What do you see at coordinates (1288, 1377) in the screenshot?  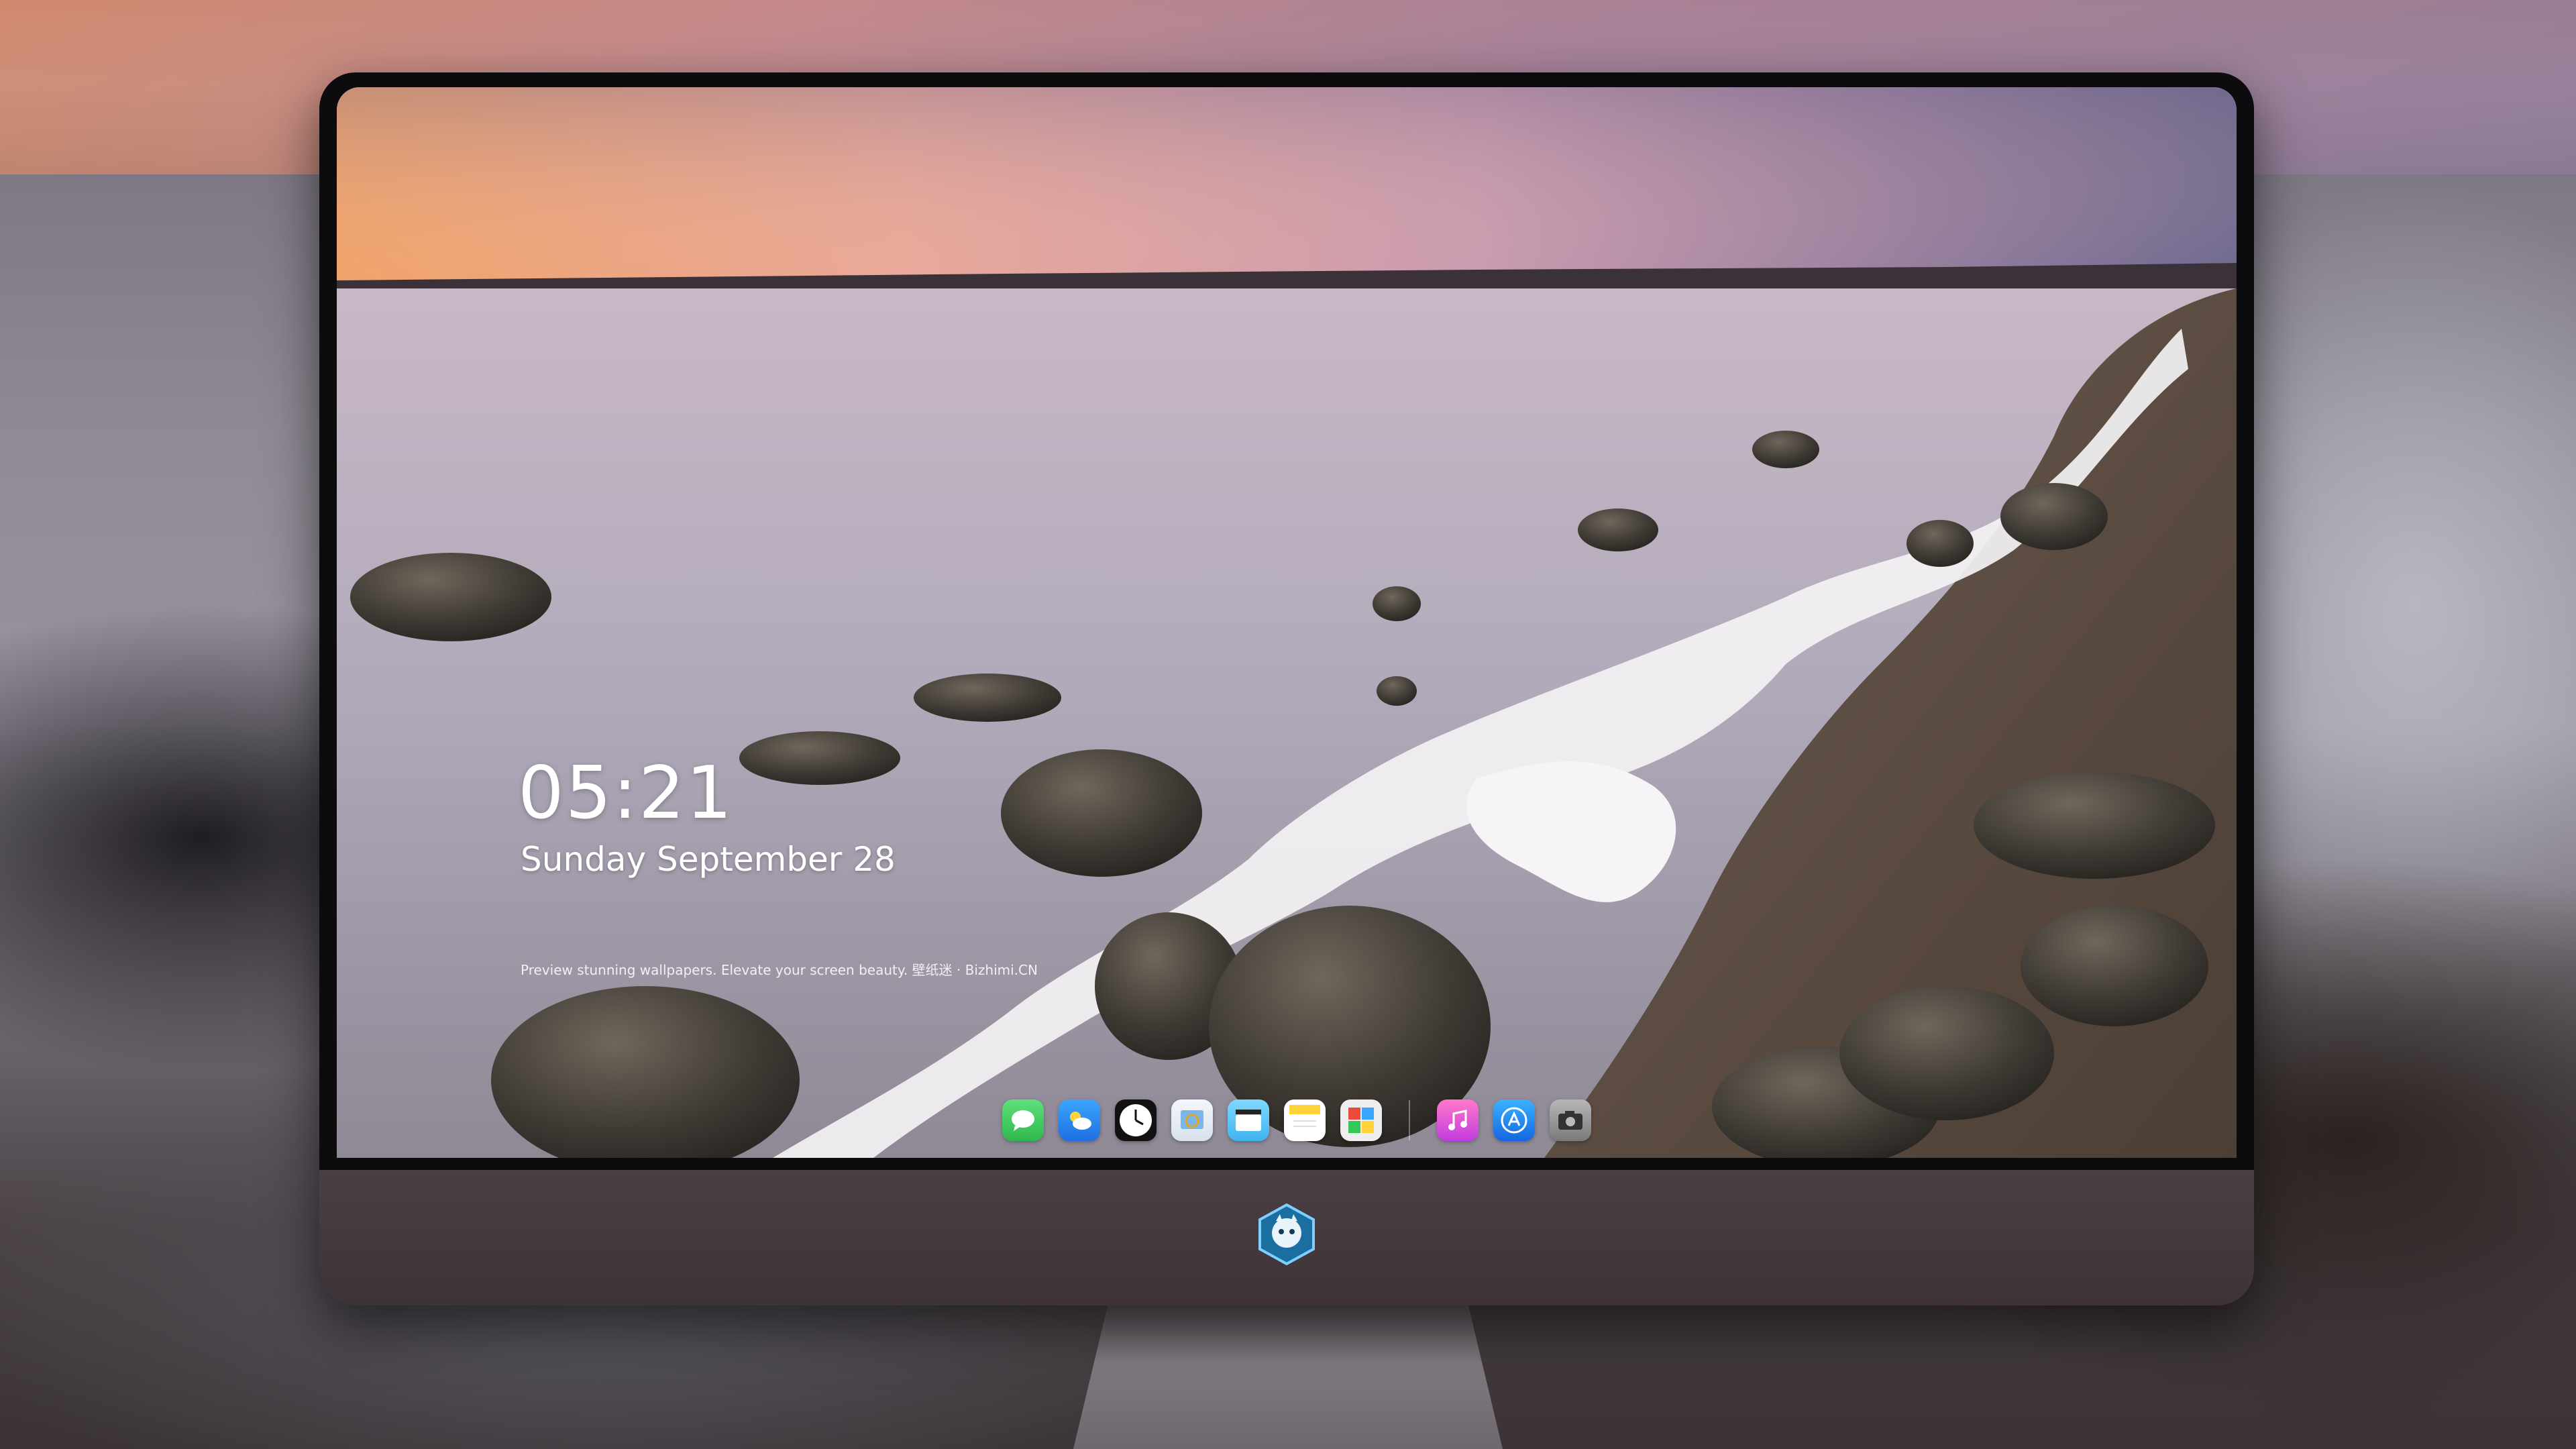 I see `monitor-stand` at bounding box center [1288, 1377].